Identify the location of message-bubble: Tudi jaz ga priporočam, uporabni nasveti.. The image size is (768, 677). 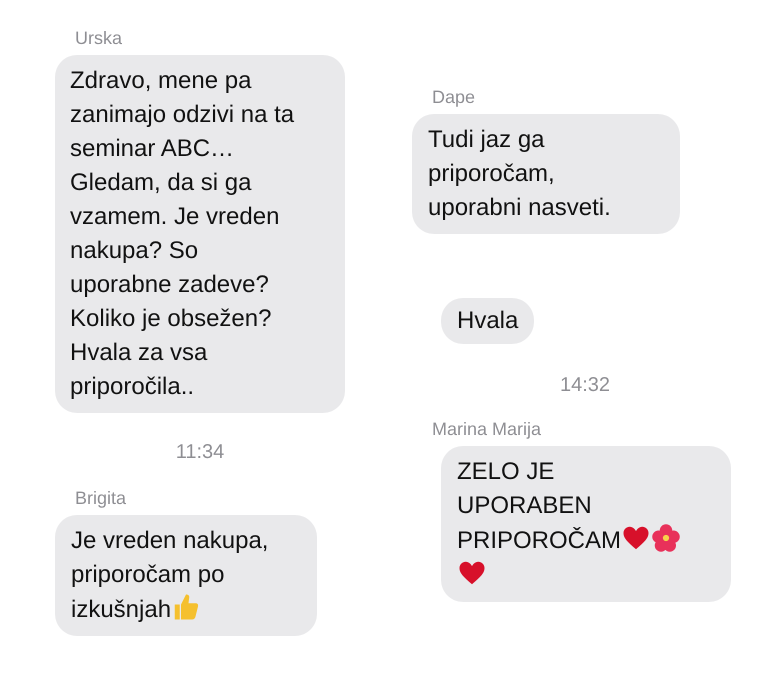
(546, 174).